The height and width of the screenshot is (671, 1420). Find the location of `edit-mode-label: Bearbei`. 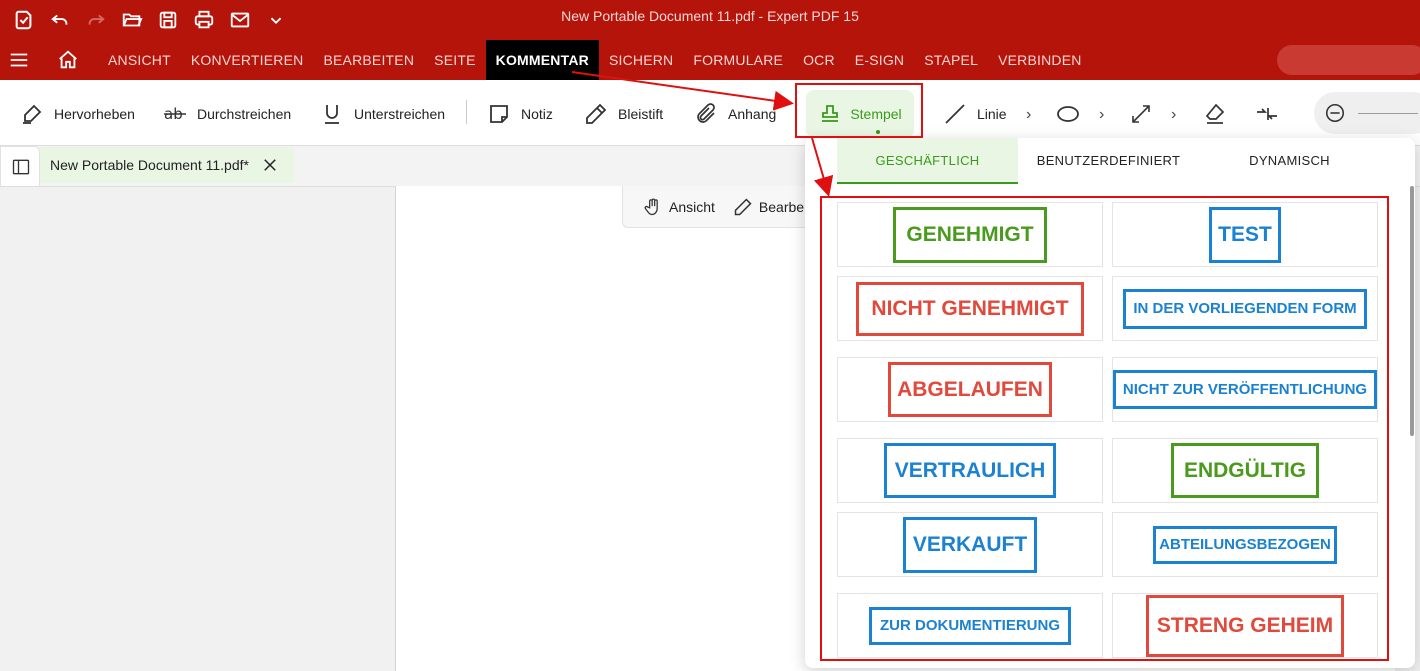

edit-mode-label: Bearbei is located at coordinates (783, 206).